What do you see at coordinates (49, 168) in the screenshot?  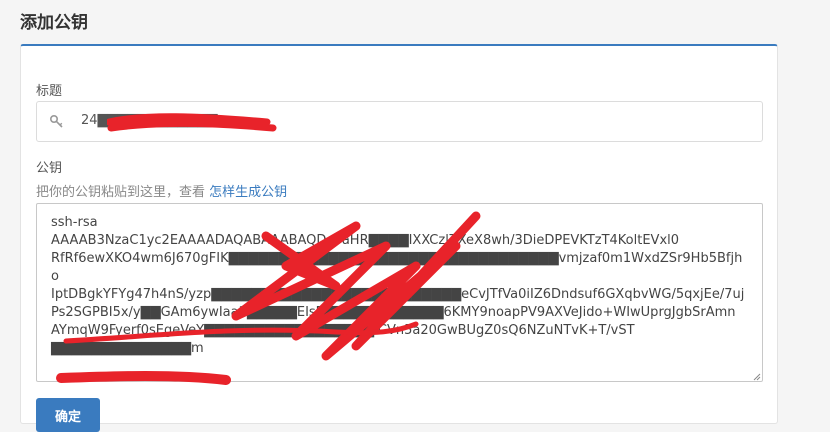 I see `key-field-label: 公钥` at bounding box center [49, 168].